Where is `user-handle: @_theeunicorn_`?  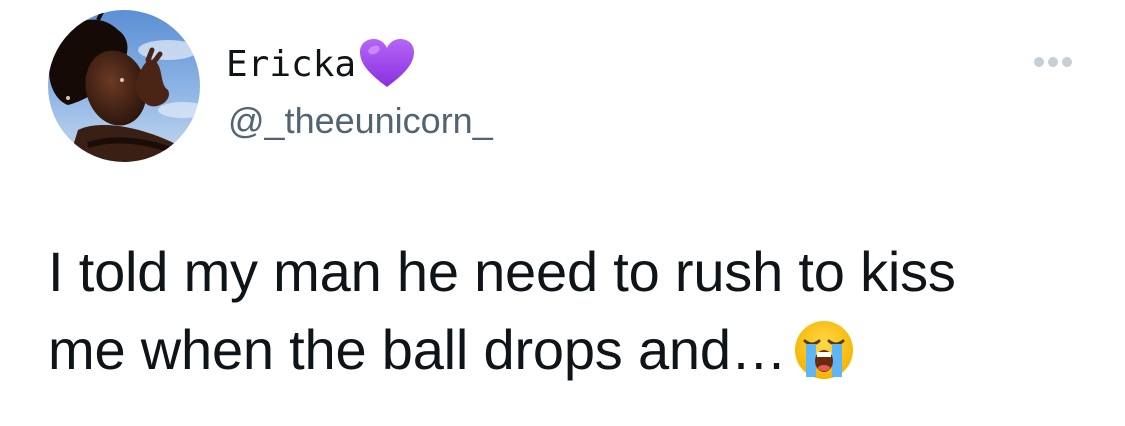 user-handle: @_theeunicorn_ is located at coordinates (360, 120).